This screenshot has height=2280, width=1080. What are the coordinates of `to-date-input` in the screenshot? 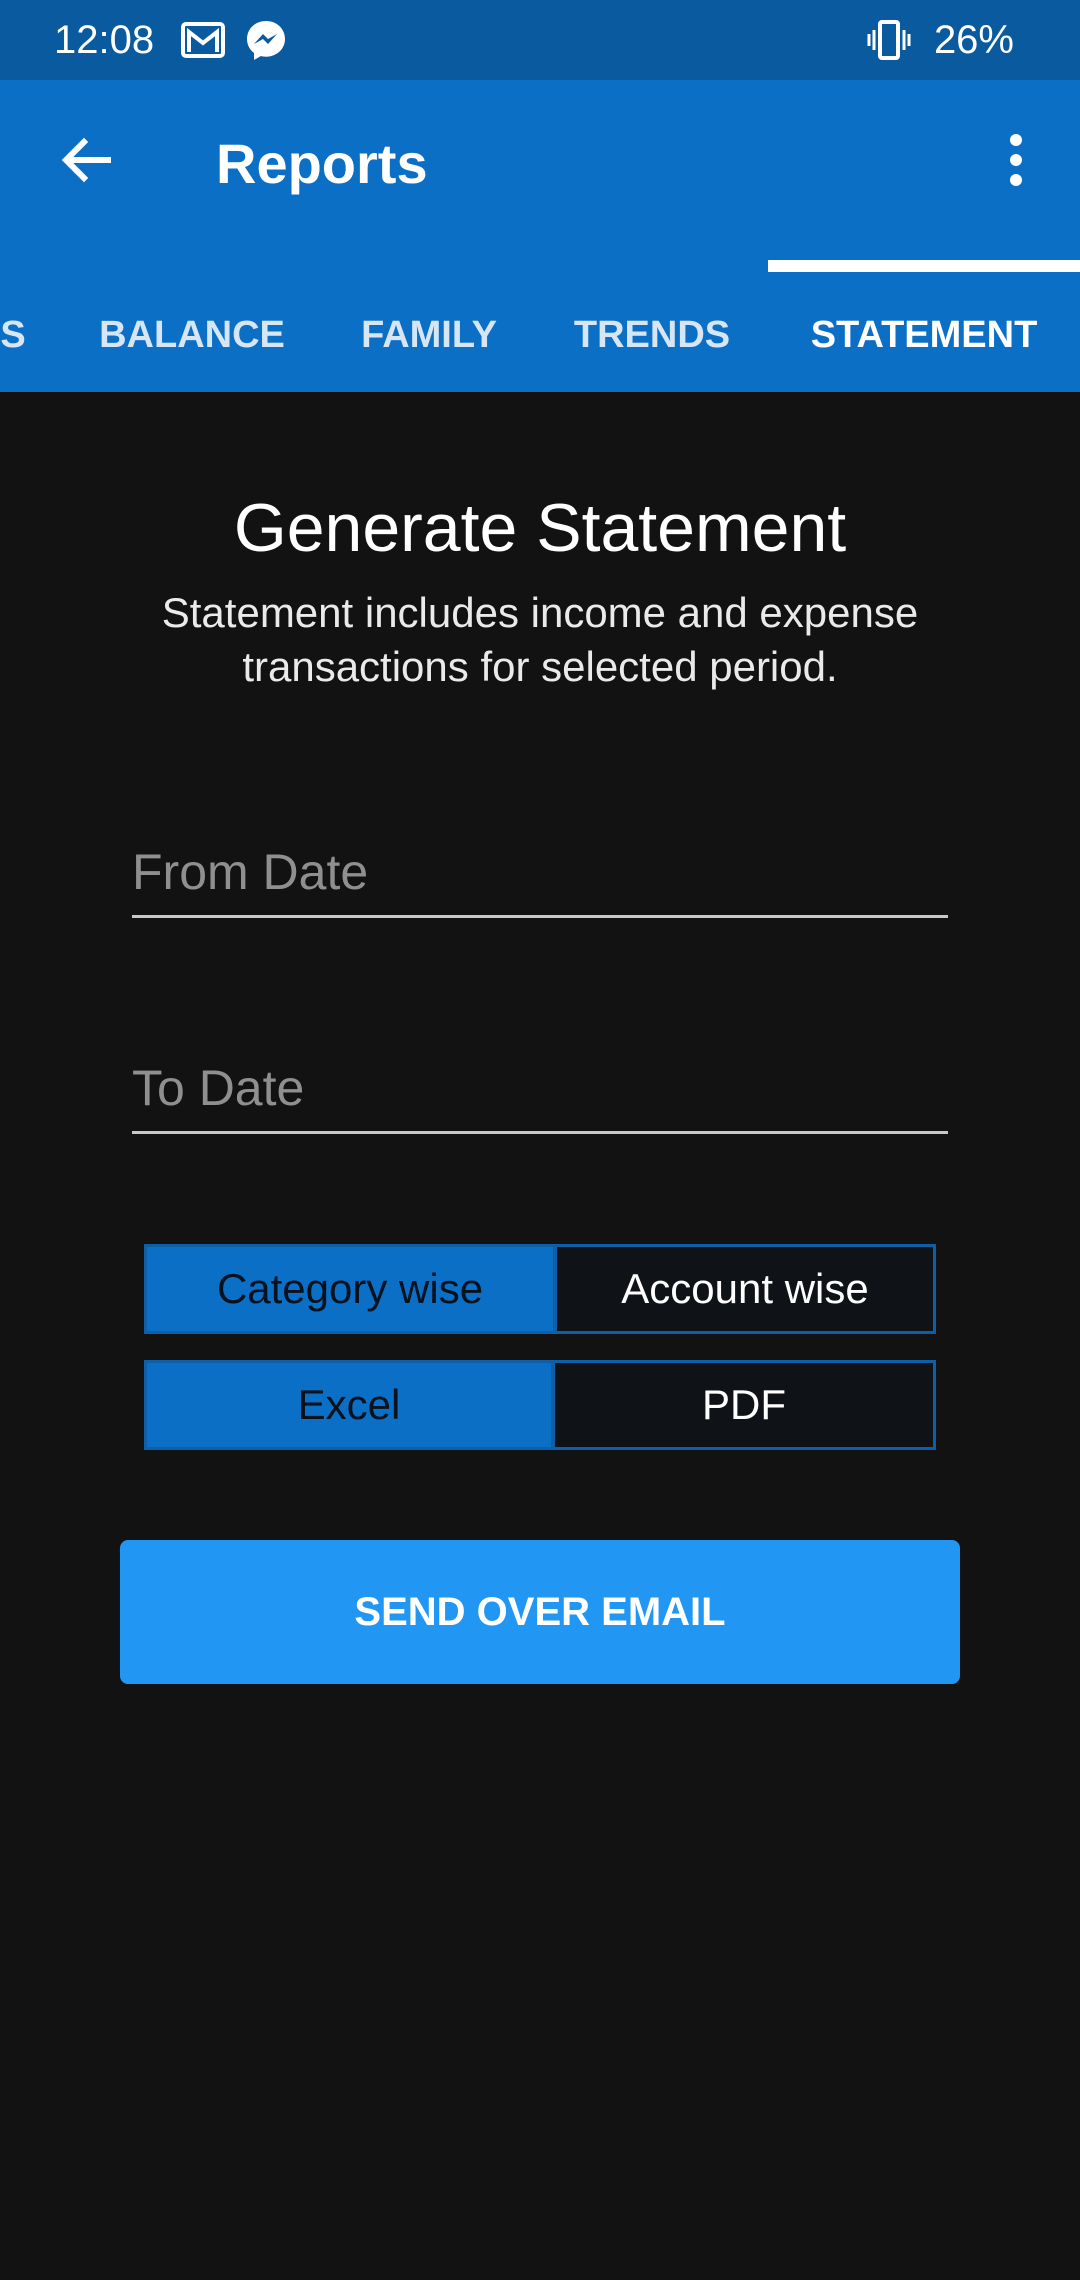 It's located at (540, 1087).